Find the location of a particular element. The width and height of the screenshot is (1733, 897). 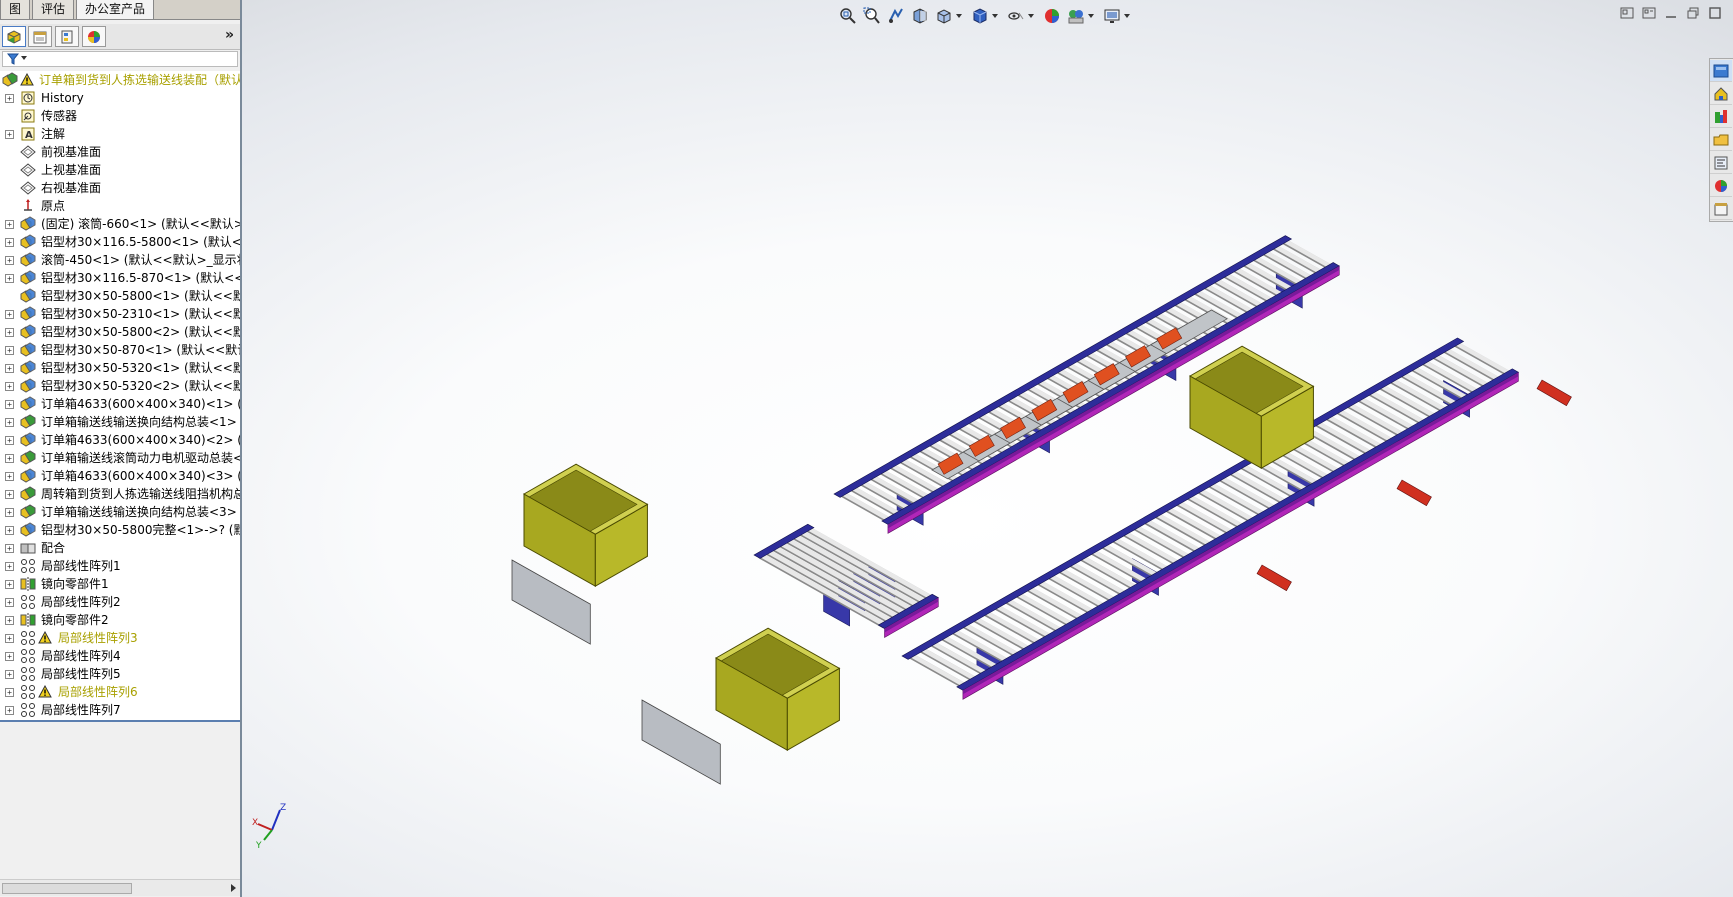

tree-horizontal-scrollbar is located at coordinates (120, 887).